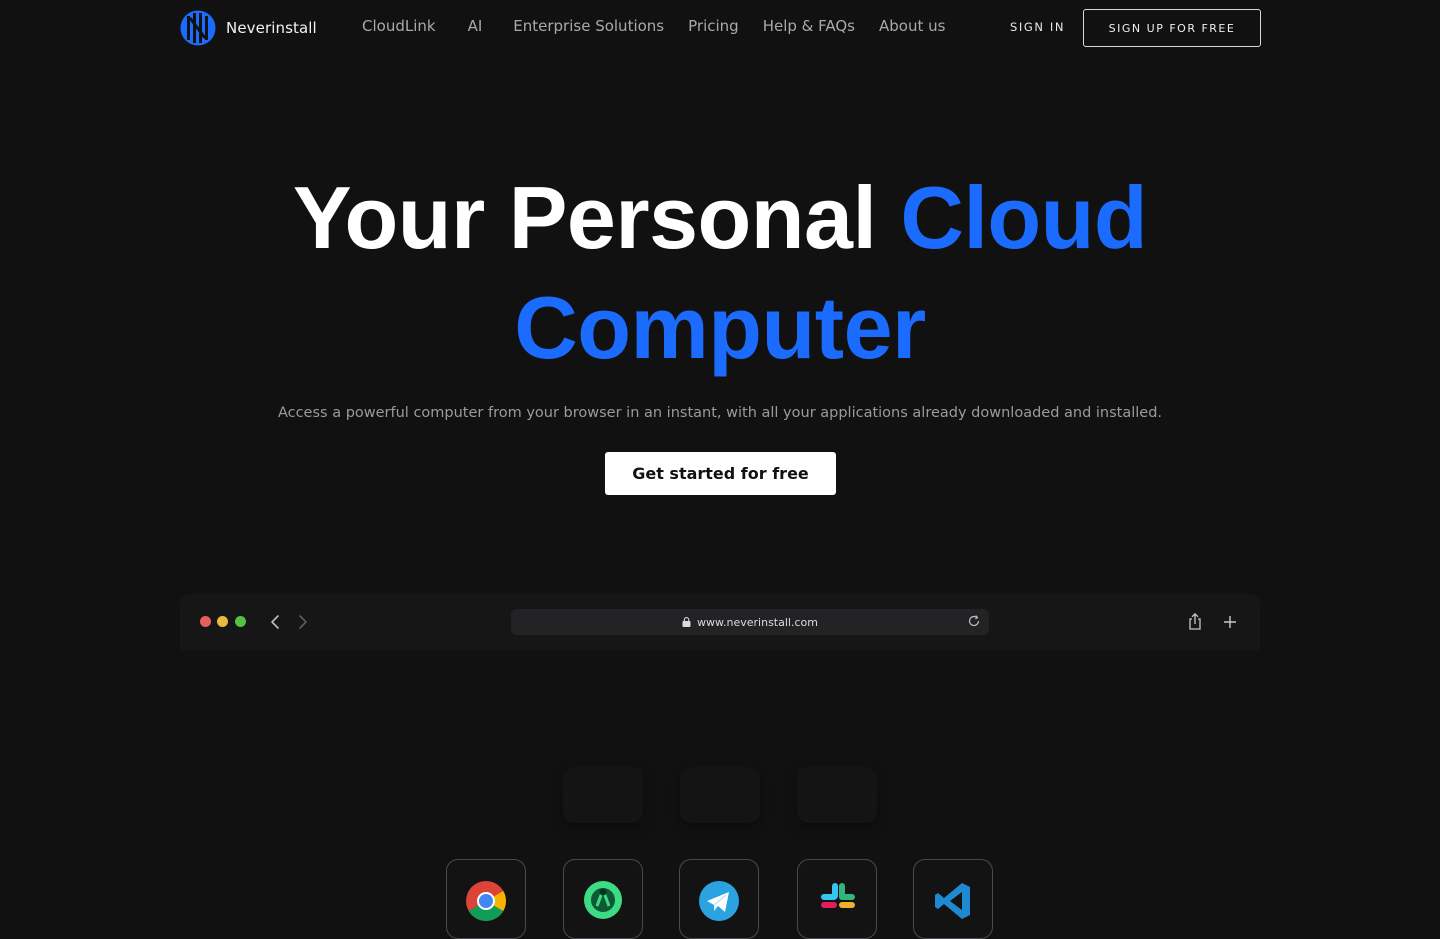 This screenshot has width=1440, height=939. Describe the element at coordinates (912, 26) in the screenshot. I see `nav-link-about-us: About us` at that location.